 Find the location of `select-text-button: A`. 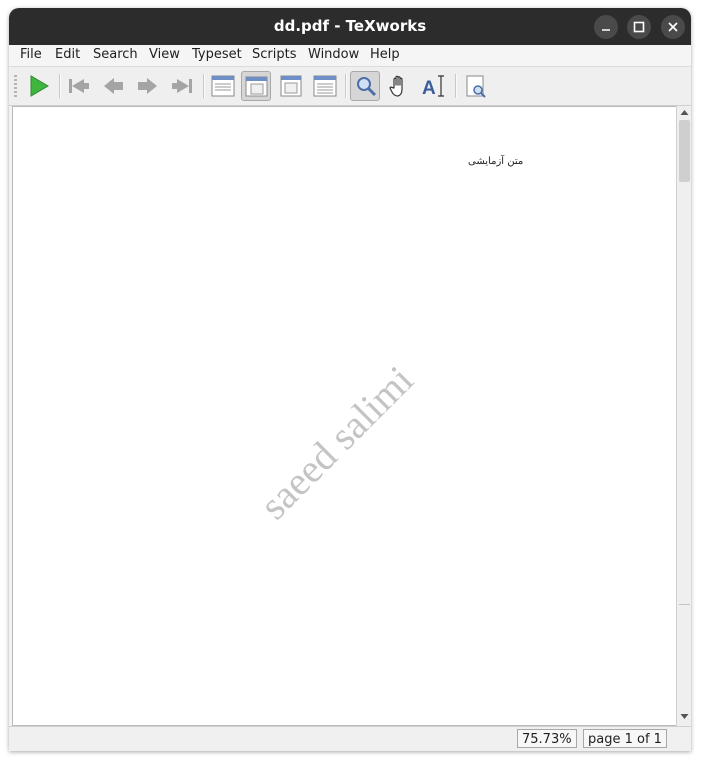

select-text-button: A is located at coordinates (434, 86).